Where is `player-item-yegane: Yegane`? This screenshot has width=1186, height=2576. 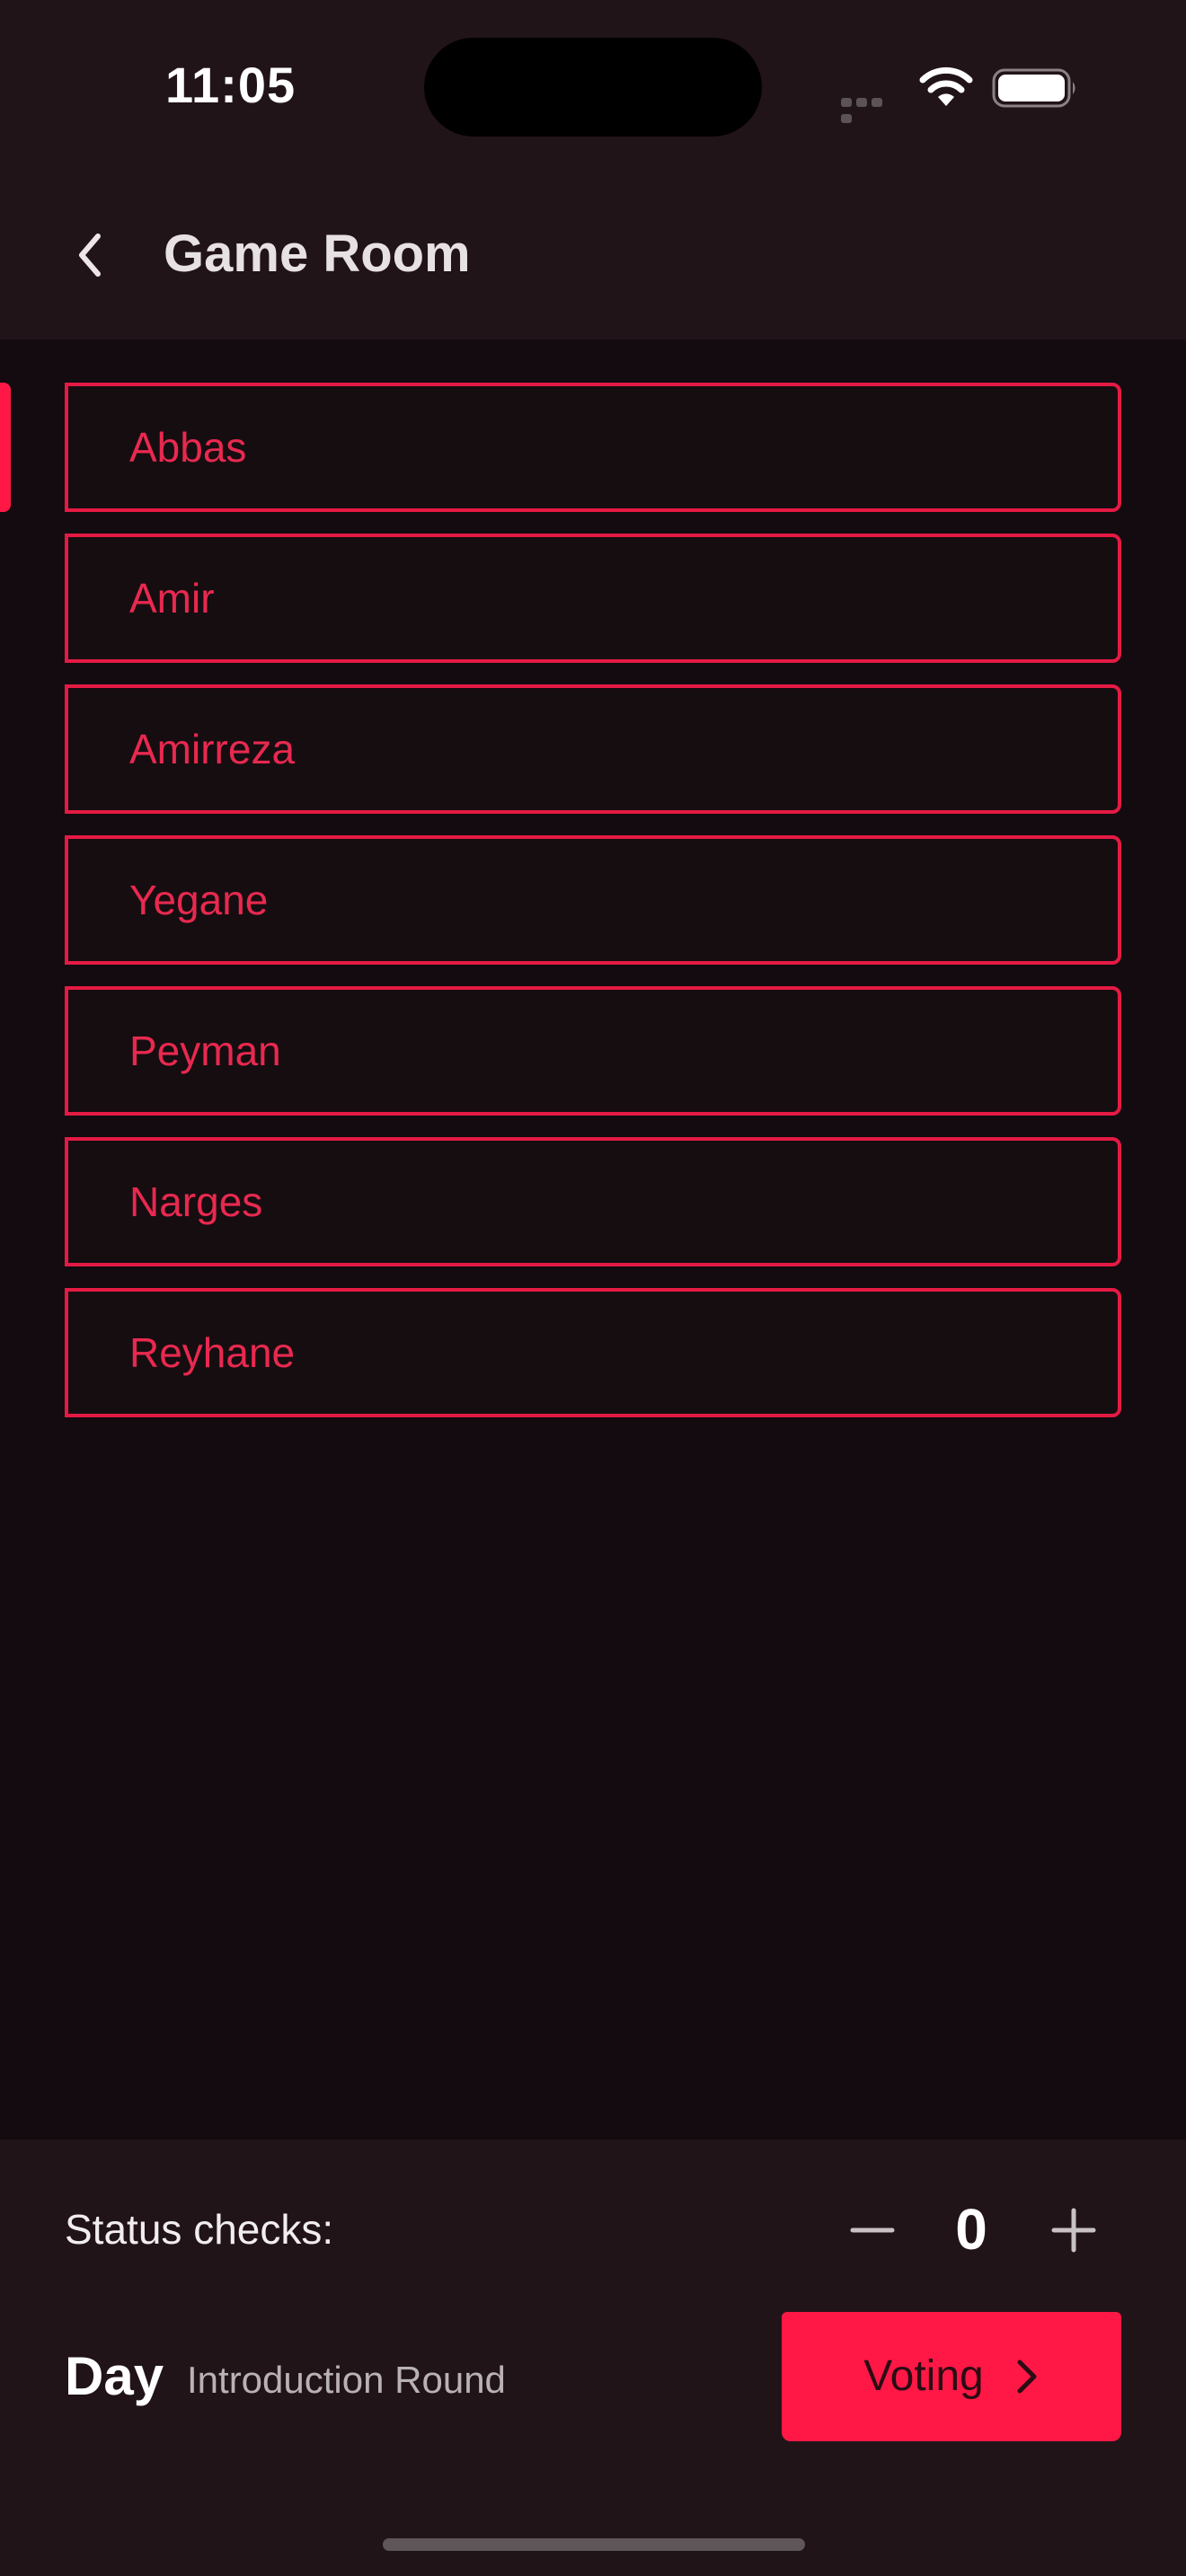
player-item-yegane: Yegane is located at coordinates (593, 900).